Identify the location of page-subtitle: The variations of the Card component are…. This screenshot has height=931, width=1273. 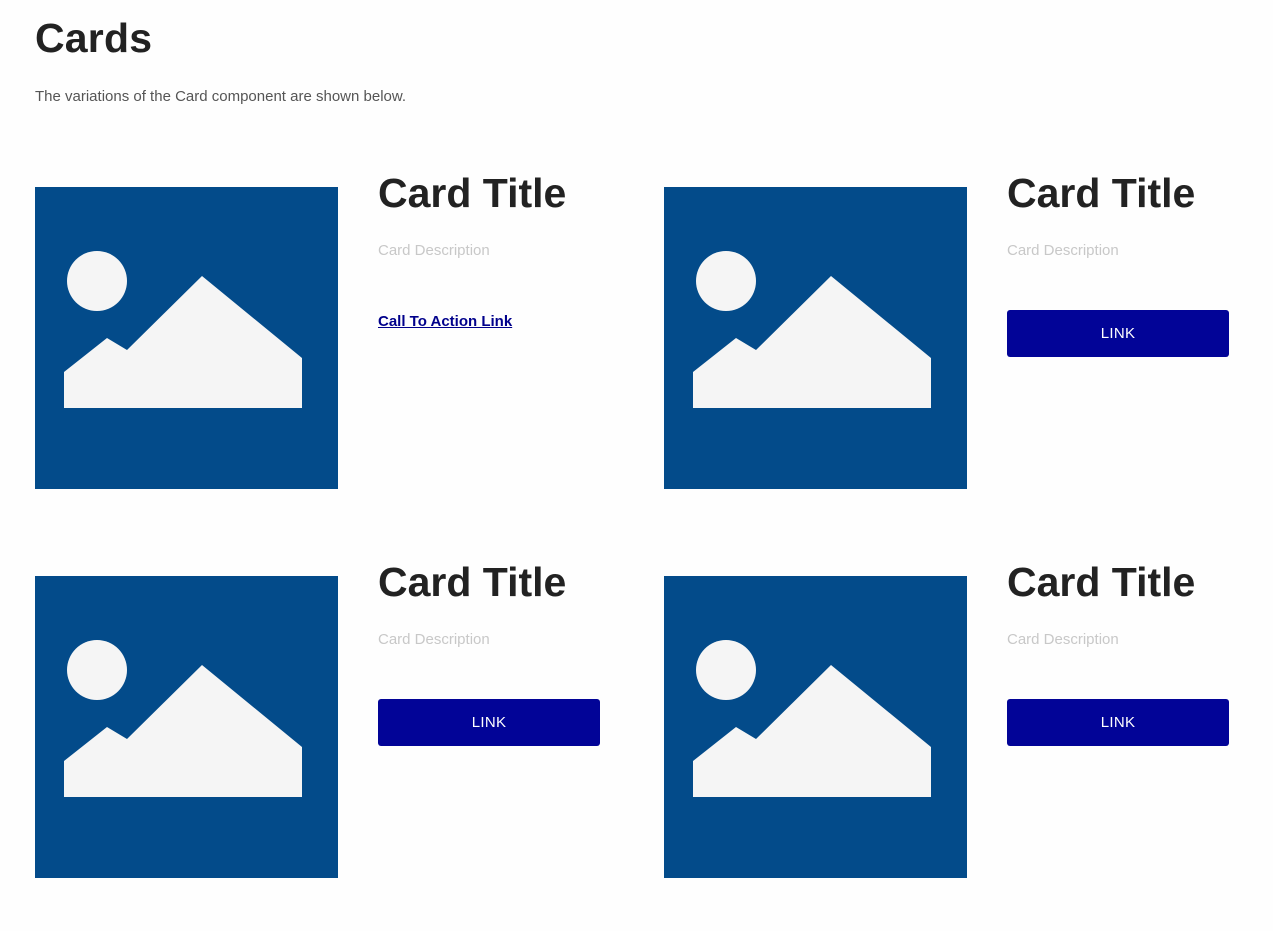
(221, 96).